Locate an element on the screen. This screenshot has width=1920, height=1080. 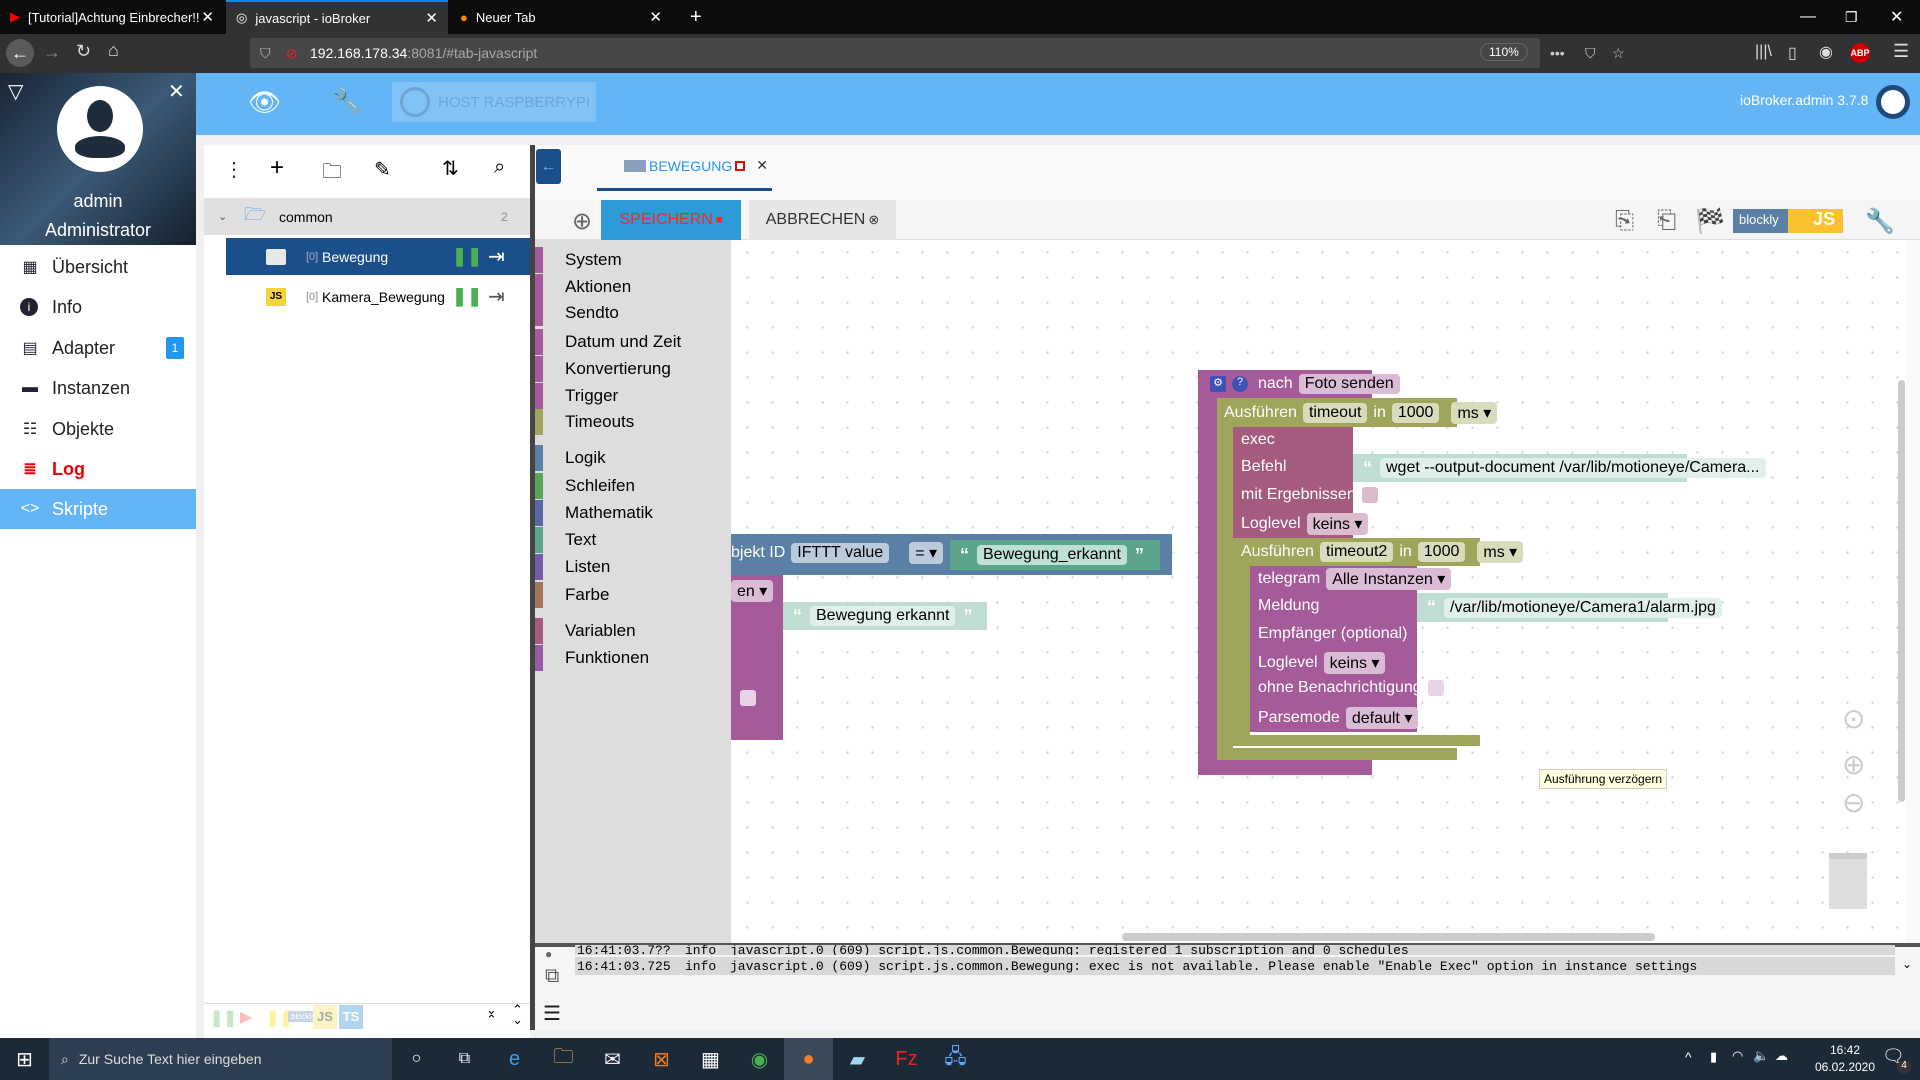
windows-start-icon: ⊞ is located at coordinates (24, 1059).